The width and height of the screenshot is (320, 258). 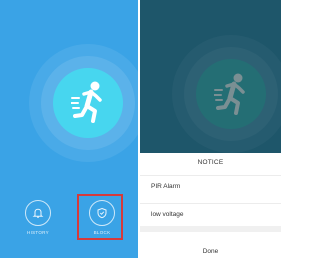 What do you see at coordinates (166, 186) in the screenshot?
I see `notice-option-label: PIR Alarm` at bounding box center [166, 186].